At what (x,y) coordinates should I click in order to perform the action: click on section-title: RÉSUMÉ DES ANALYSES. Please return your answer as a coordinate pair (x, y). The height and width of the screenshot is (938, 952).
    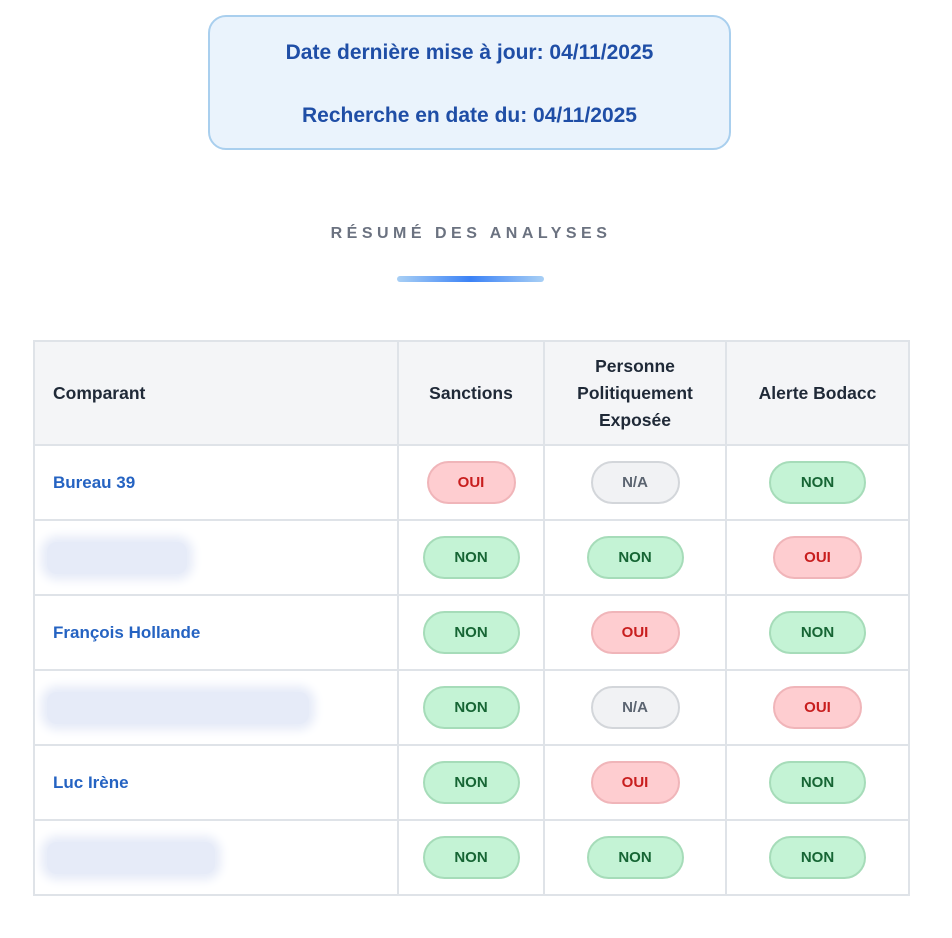
    Looking at the image, I should click on (471, 233).